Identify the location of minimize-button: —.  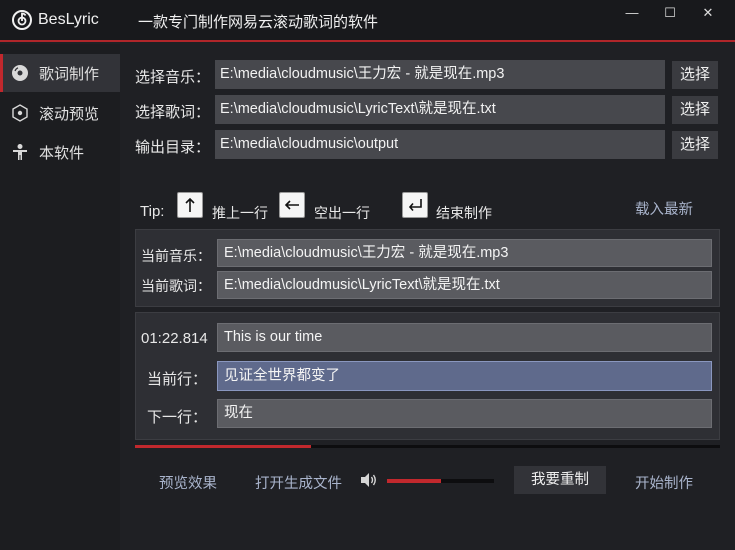
(632, 13).